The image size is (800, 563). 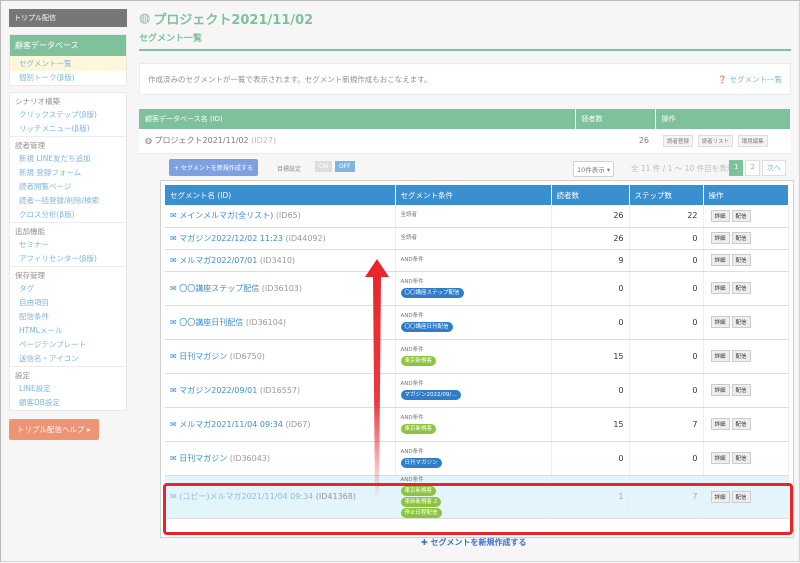 I want to click on segment-name: マガジン2022/09/01, so click(x=218, y=390).